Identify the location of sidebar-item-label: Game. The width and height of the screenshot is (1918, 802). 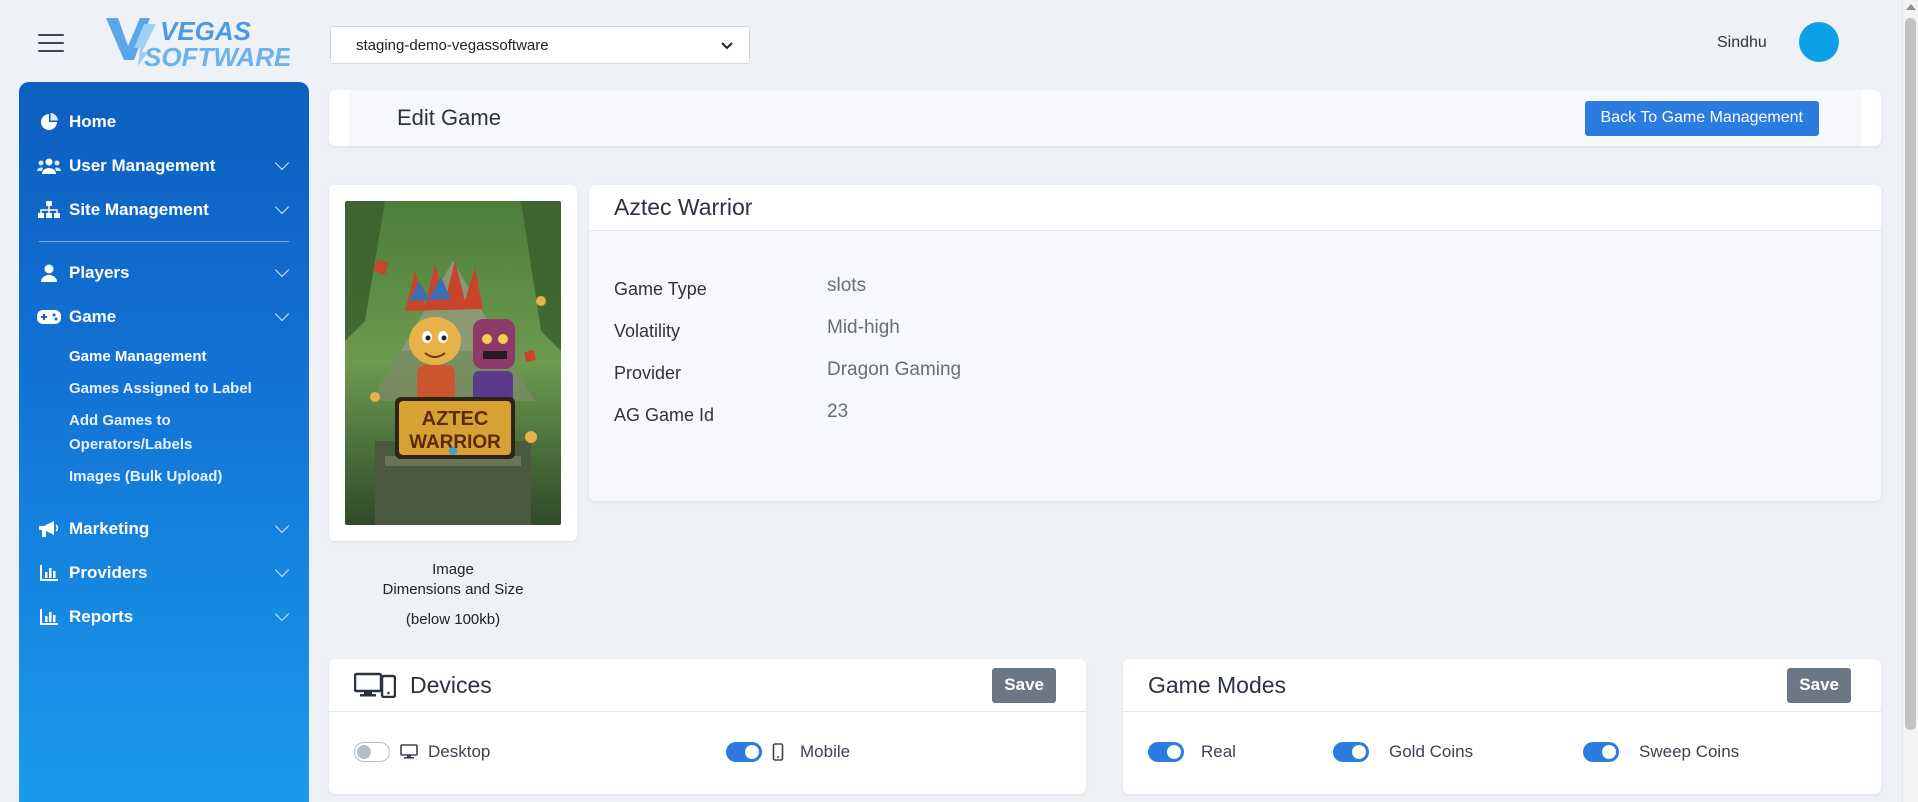
(93, 316).